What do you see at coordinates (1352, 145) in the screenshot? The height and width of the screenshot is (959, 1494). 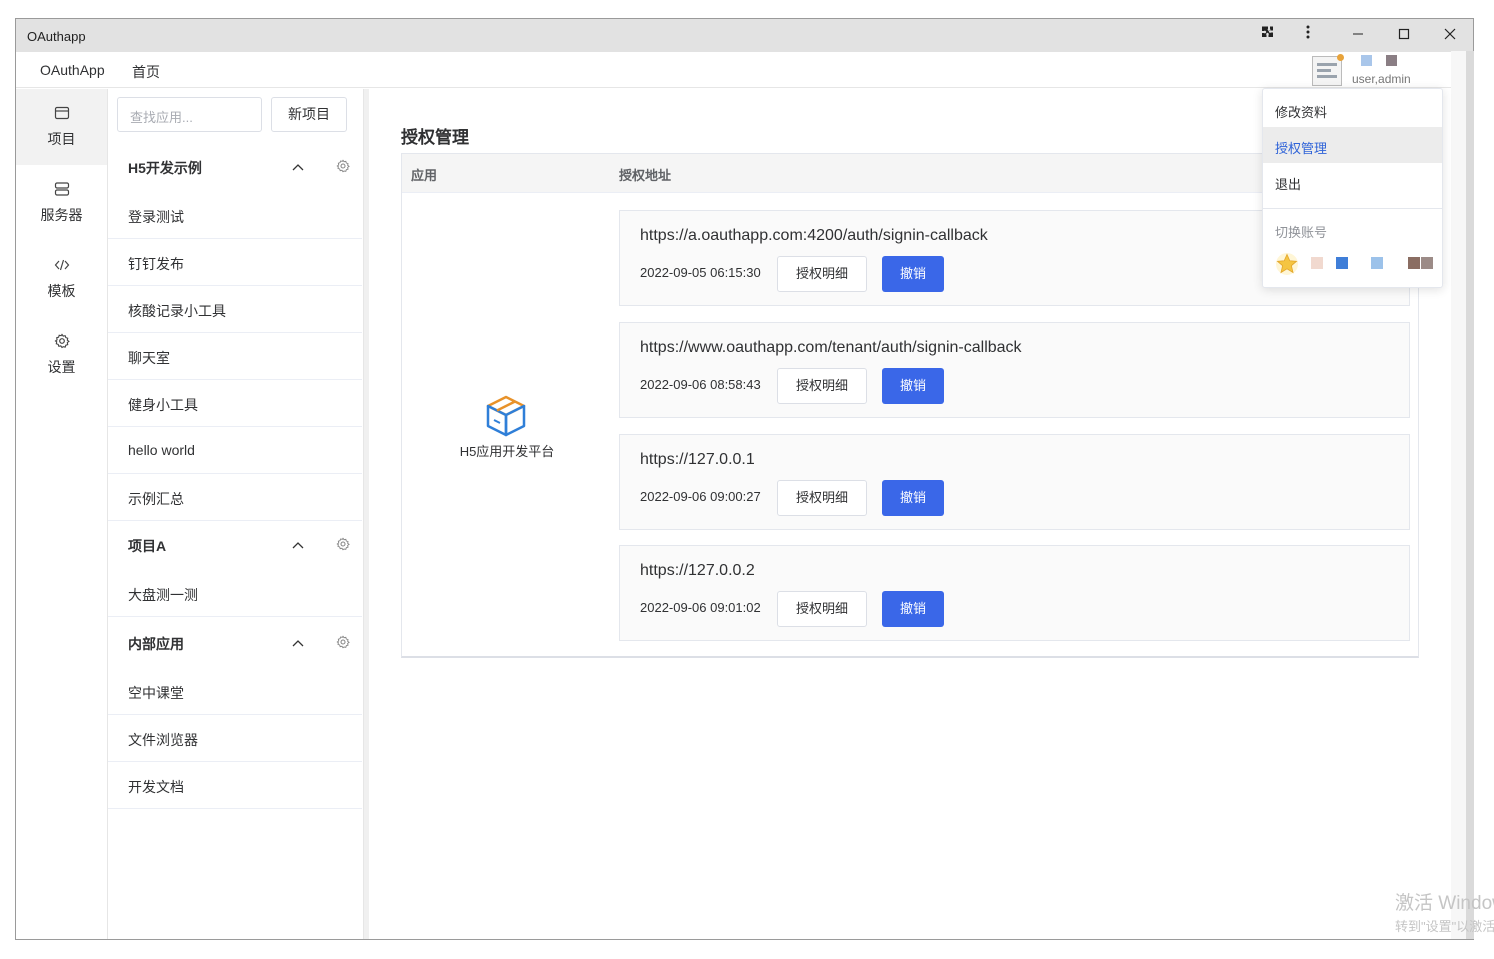 I see `menu-item-auth-management: 授权管理` at bounding box center [1352, 145].